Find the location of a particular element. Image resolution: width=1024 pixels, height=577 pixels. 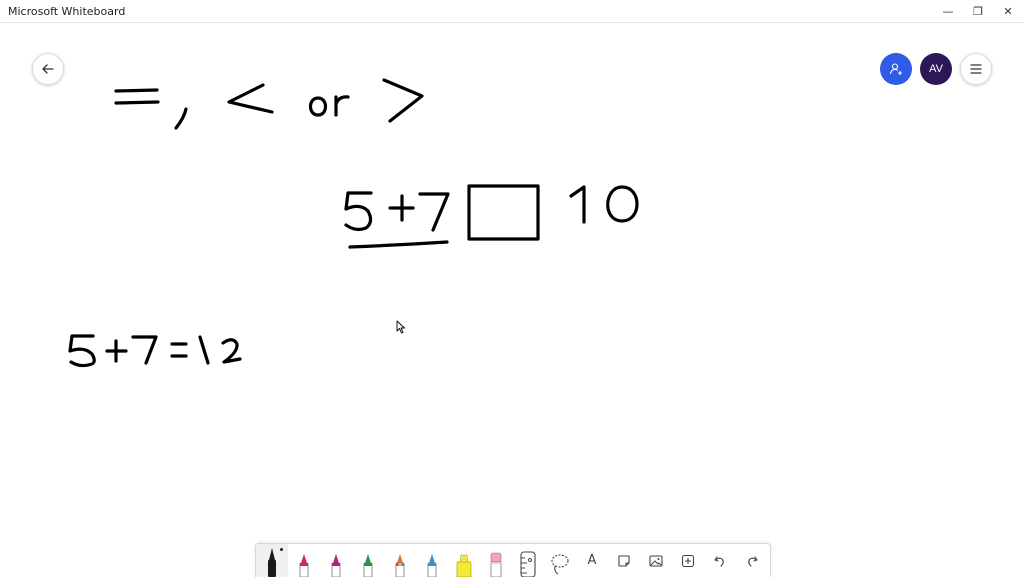

window-title: Microsoft Whiteboard is located at coordinates (67, 11).